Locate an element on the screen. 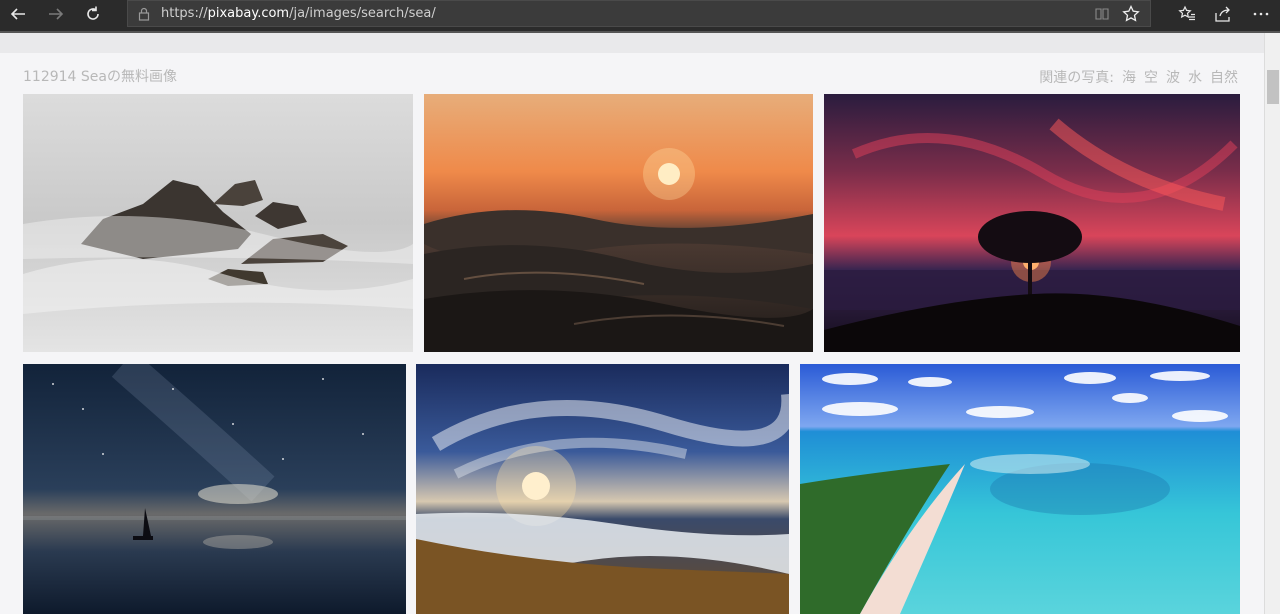  photo-starry-sailboat is located at coordinates (214, 489).